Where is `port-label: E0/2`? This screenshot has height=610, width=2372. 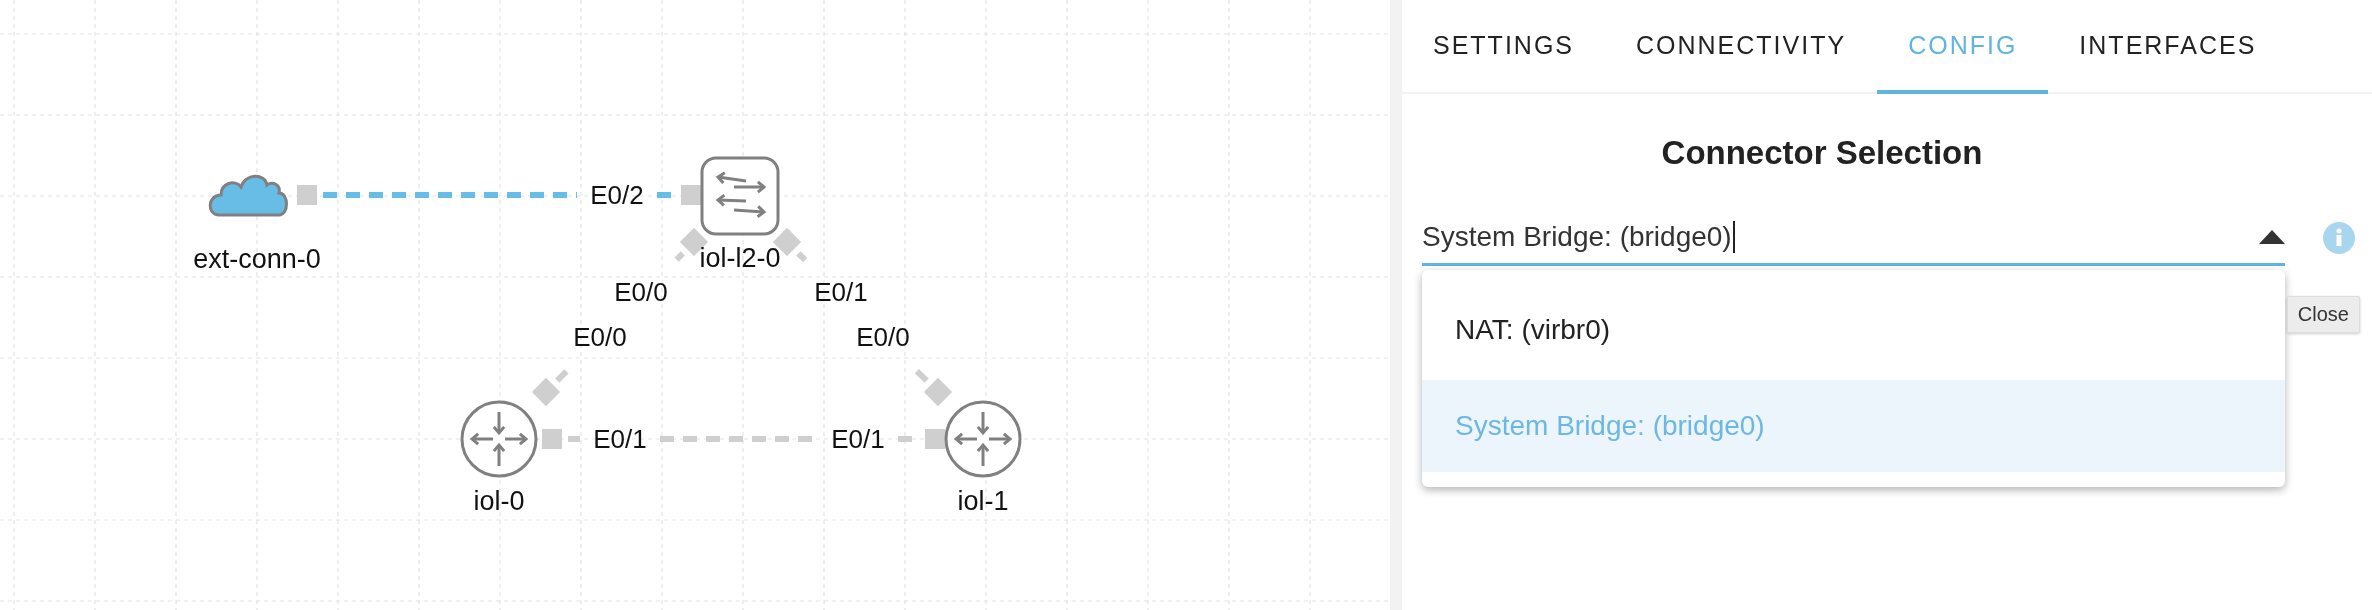 port-label: E0/2 is located at coordinates (617, 195).